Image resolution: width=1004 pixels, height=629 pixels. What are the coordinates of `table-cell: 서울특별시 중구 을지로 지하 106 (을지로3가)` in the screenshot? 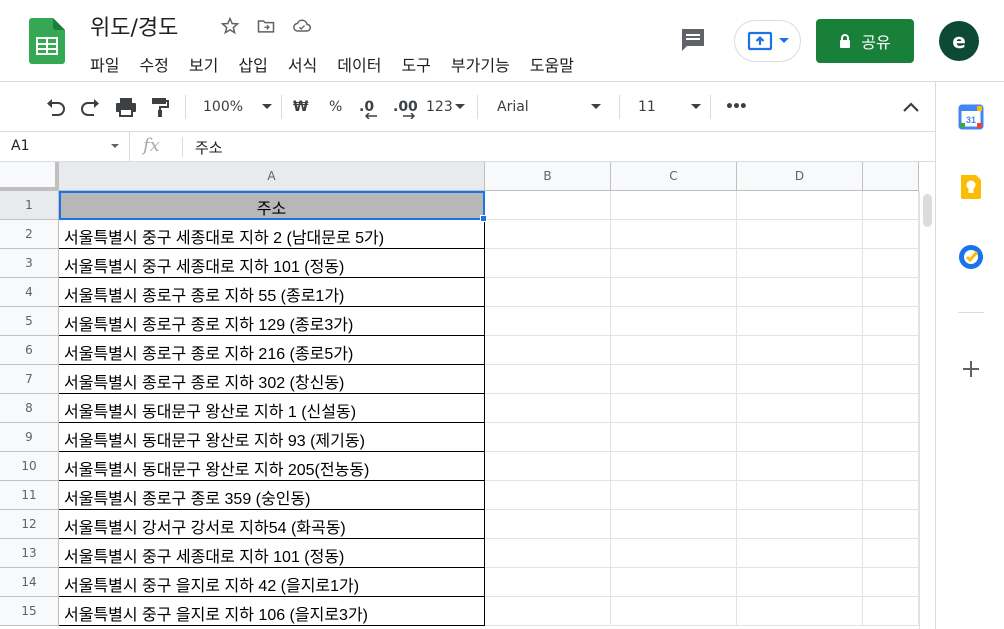 It's located at (272, 611).